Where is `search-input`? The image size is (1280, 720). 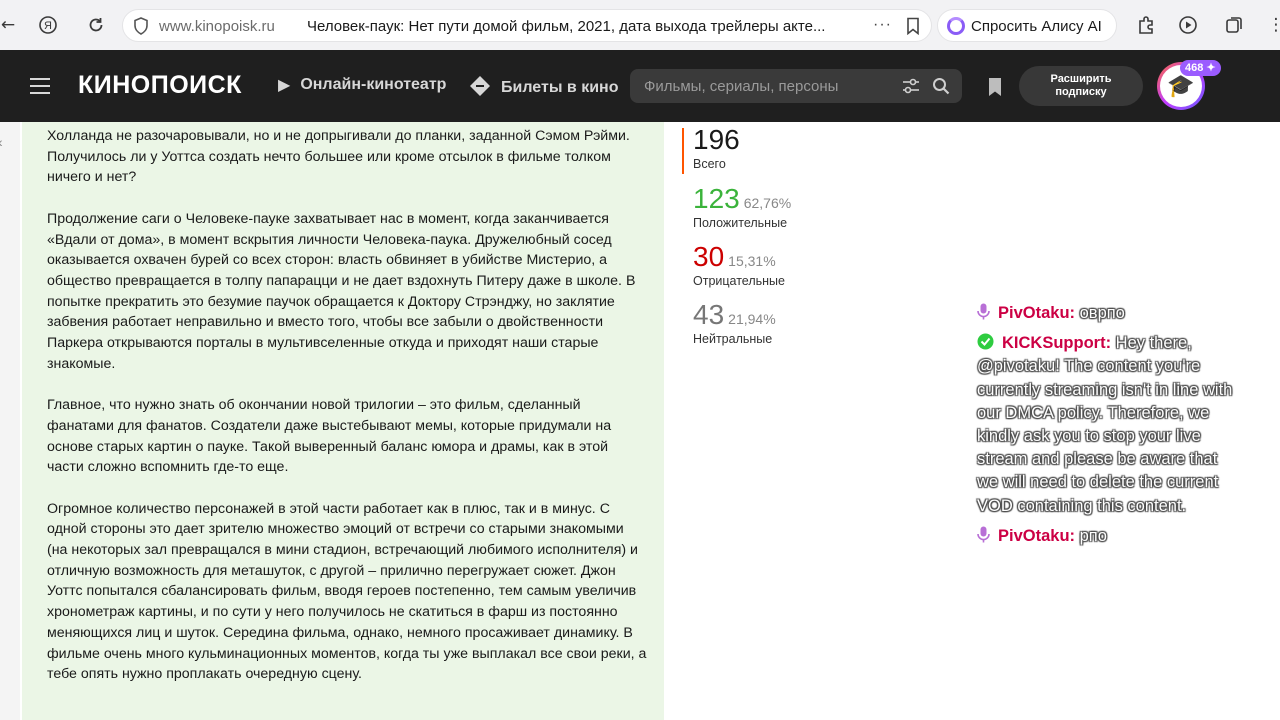
search-input is located at coordinates (759, 86).